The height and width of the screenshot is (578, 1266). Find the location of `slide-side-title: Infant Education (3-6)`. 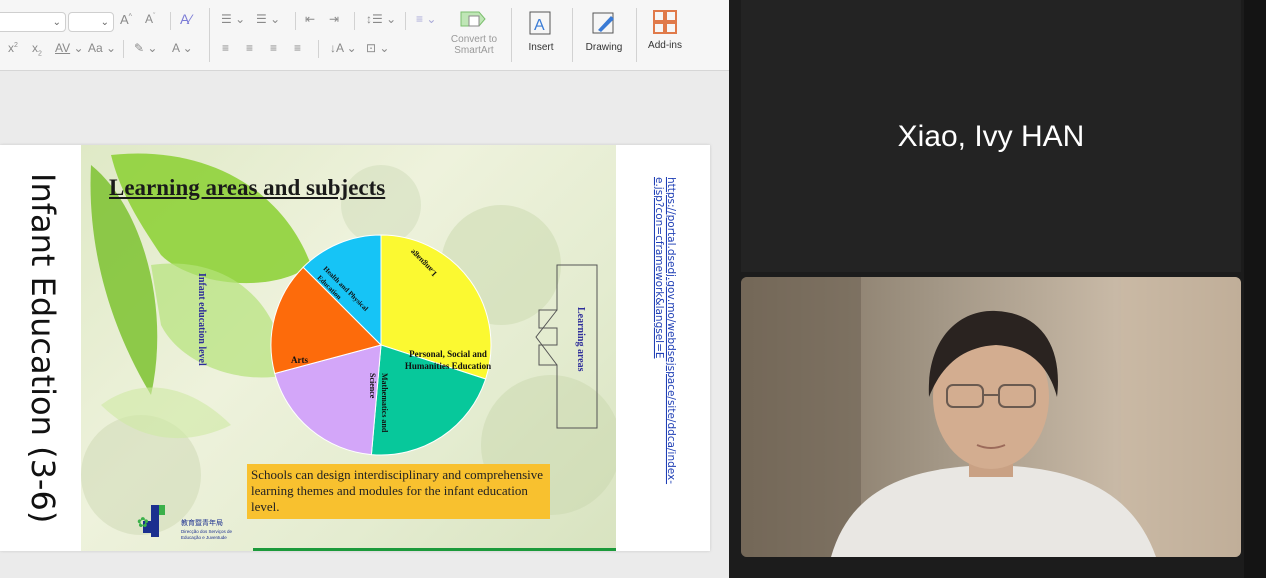

slide-side-title: Infant Education (3-6) is located at coordinates (43, 348).